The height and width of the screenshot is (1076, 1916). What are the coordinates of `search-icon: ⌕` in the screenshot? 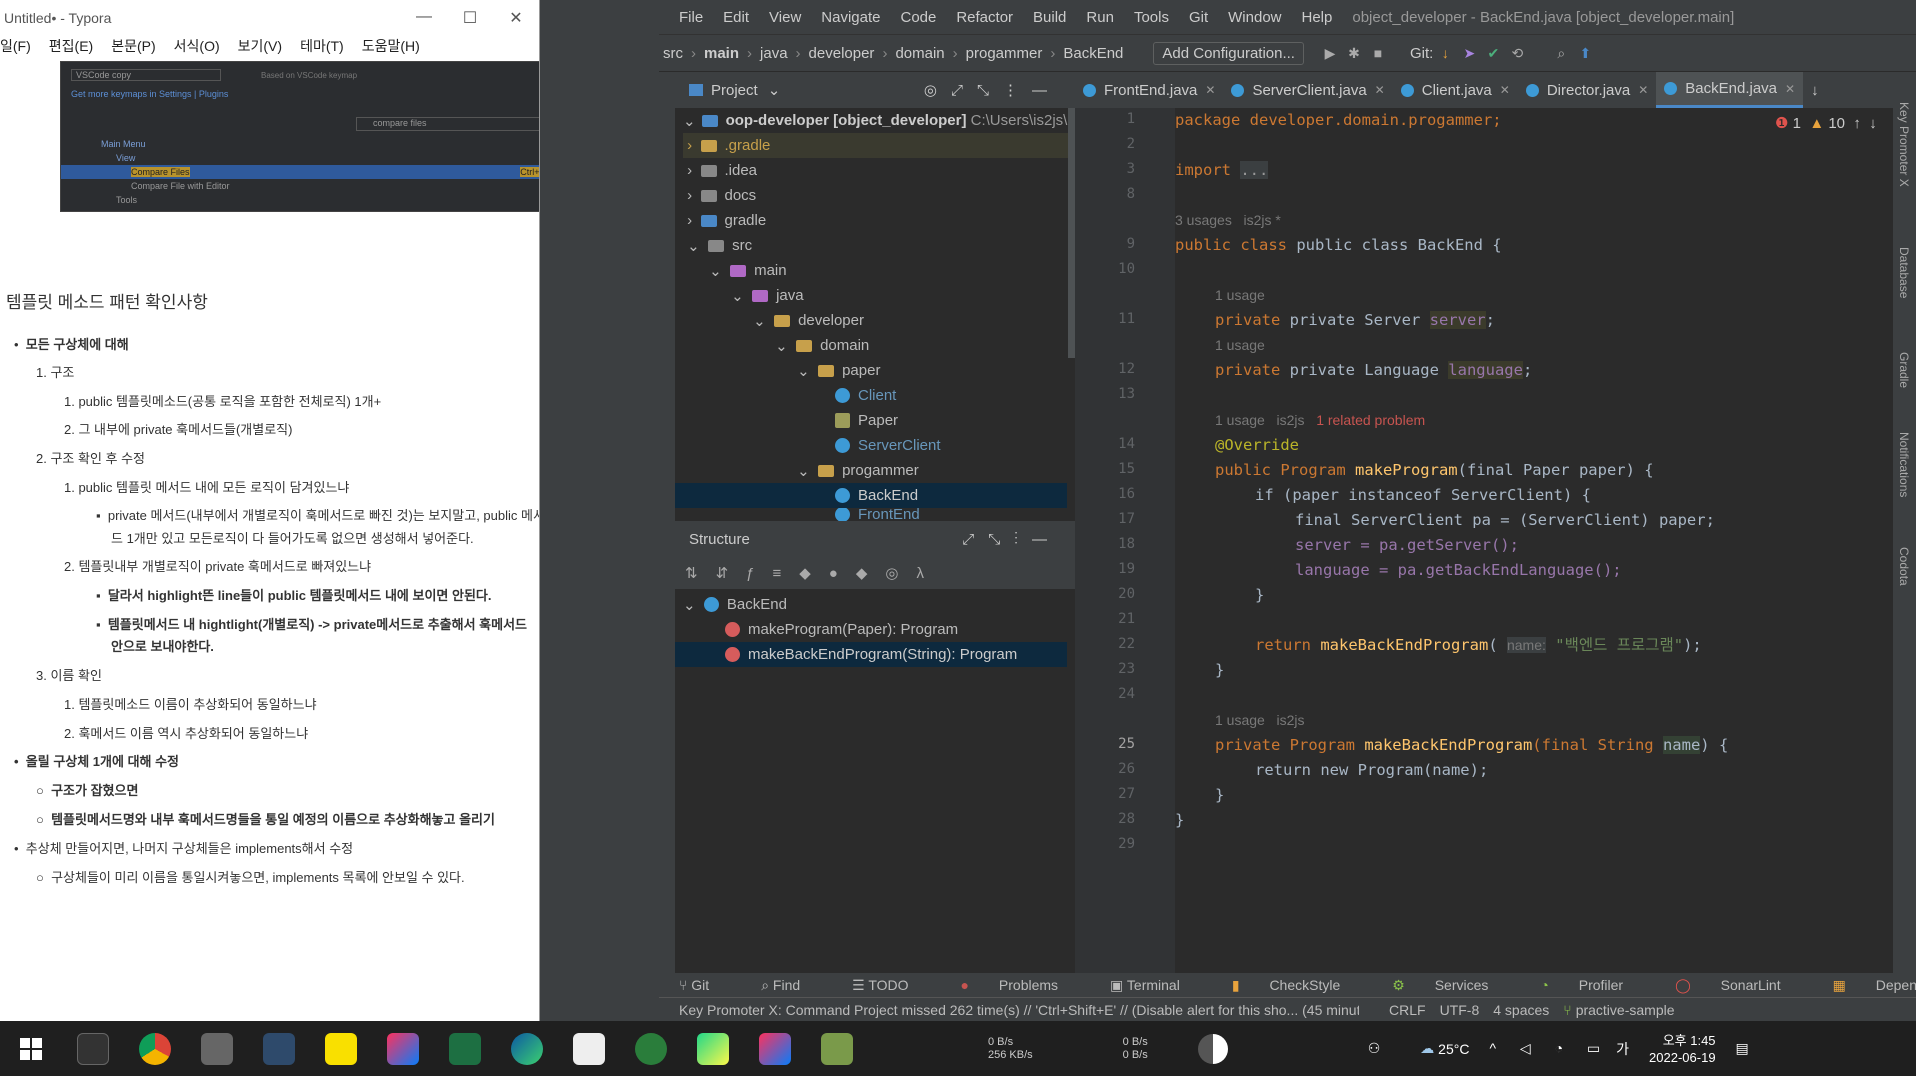 It's located at (1561, 53).